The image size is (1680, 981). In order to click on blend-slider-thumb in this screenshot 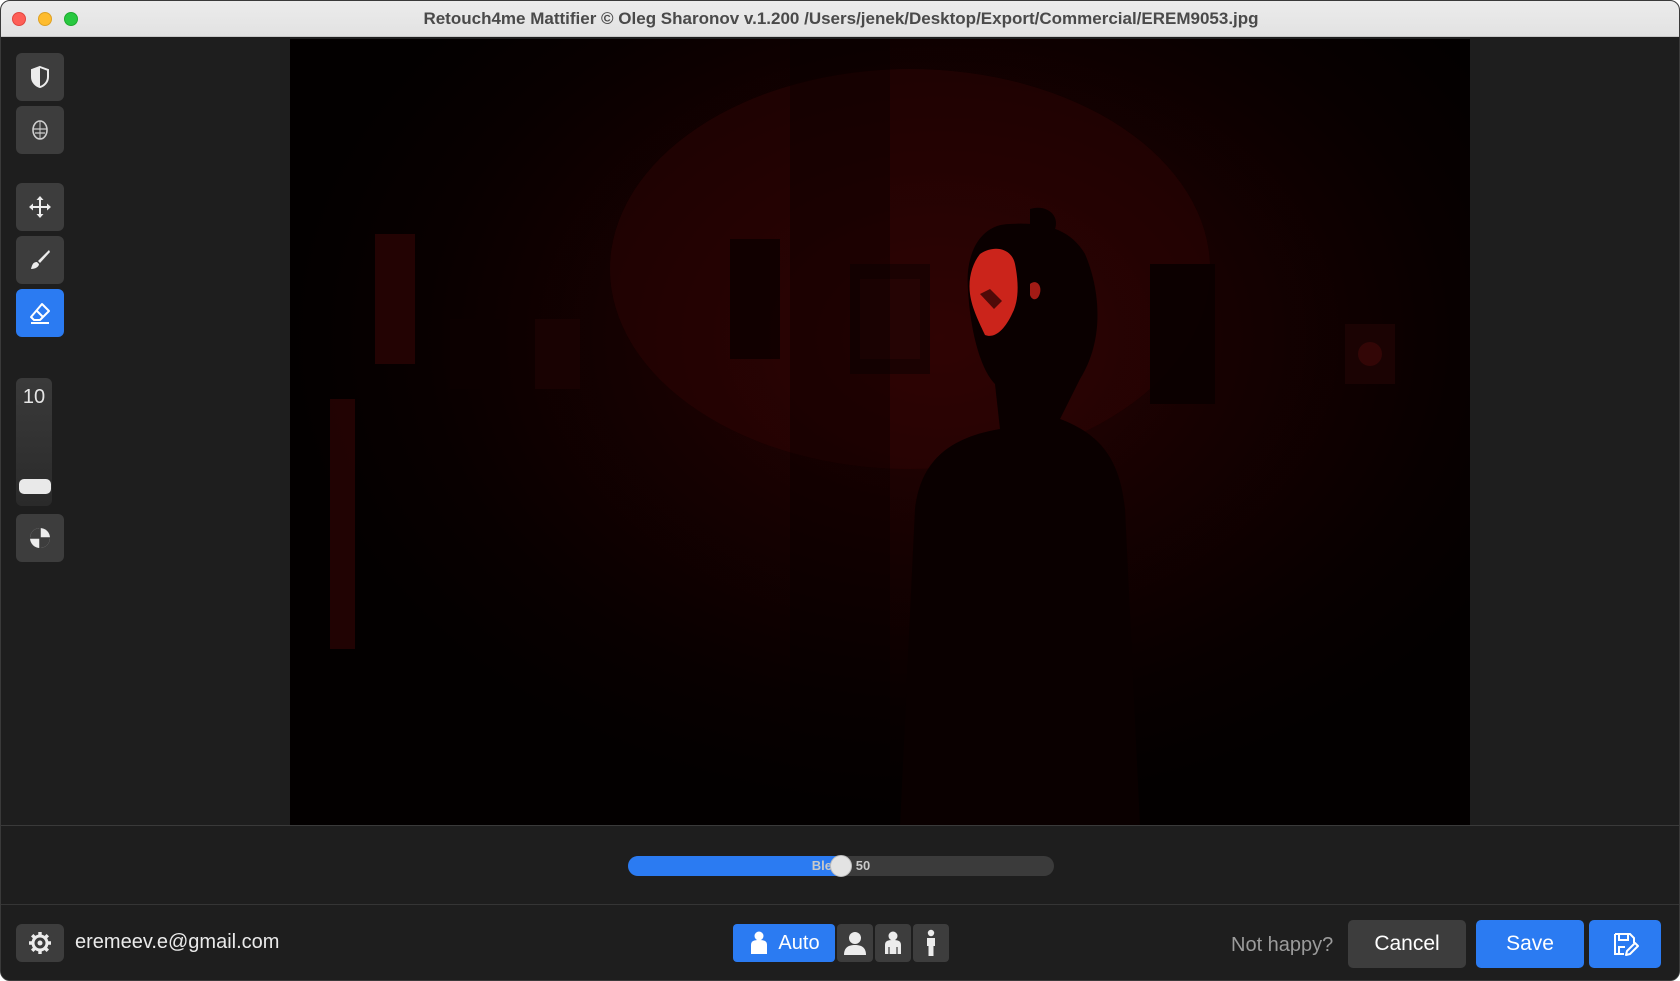, I will do `click(841, 866)`.